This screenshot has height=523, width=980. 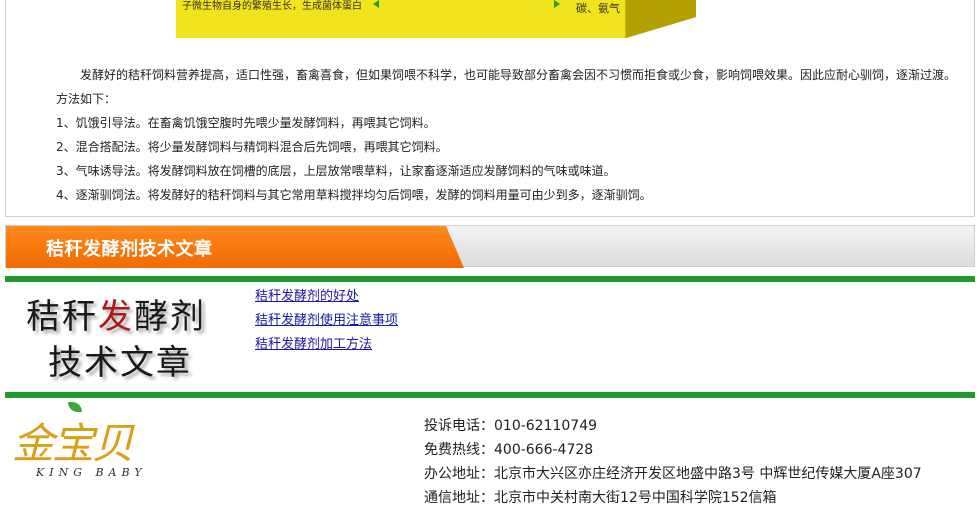 What do you see at coordinates (73, 443) in the screenshot?
I see `logo-text: 金宝贝` at bounding box center [73, 443].